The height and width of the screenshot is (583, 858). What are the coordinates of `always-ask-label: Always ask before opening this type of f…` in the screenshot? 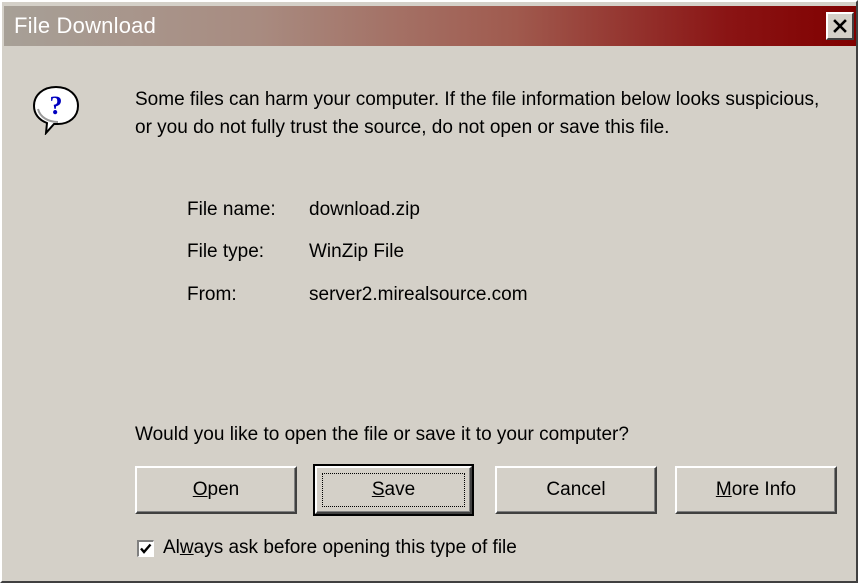 It's located at (340, 548).